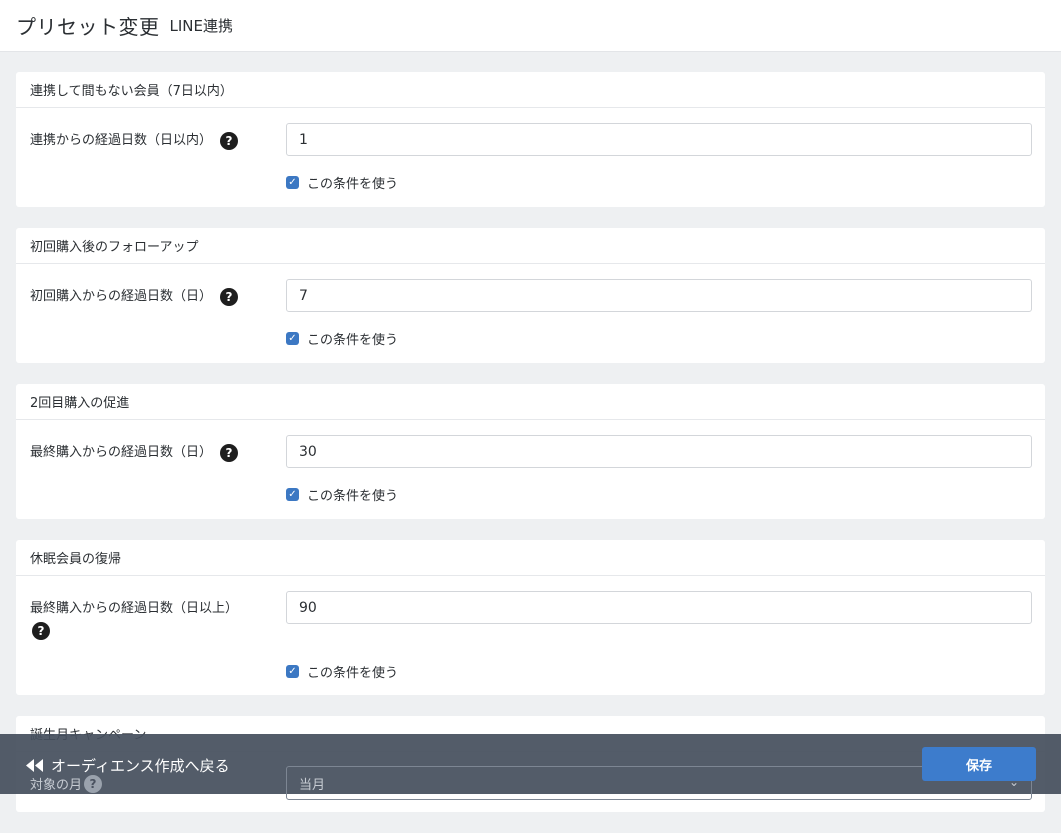 This screenshot has height=833, width=1061. What do you see at coordinates (659, 139) in the screenshot?
I see `days-since-link-input` at bounding box center [659, 139].